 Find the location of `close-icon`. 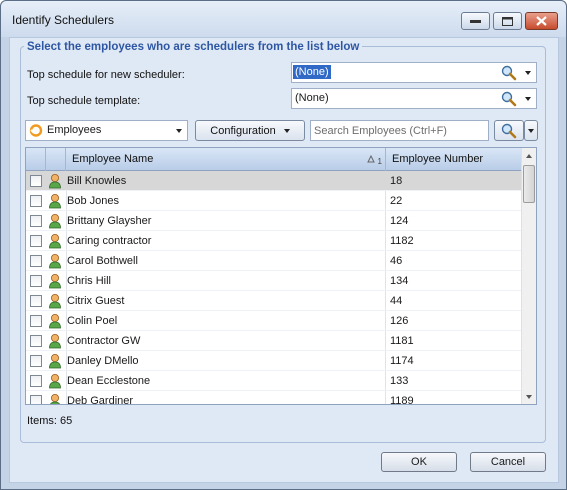

close-icon is located at coordinates (541, 21).